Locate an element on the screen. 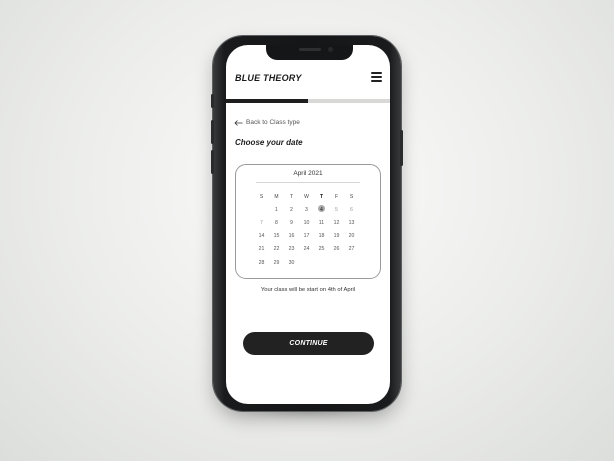 The width and height of the screenshot is (614, 461). calendar-day: 24 is located at coordinates (306, 249).